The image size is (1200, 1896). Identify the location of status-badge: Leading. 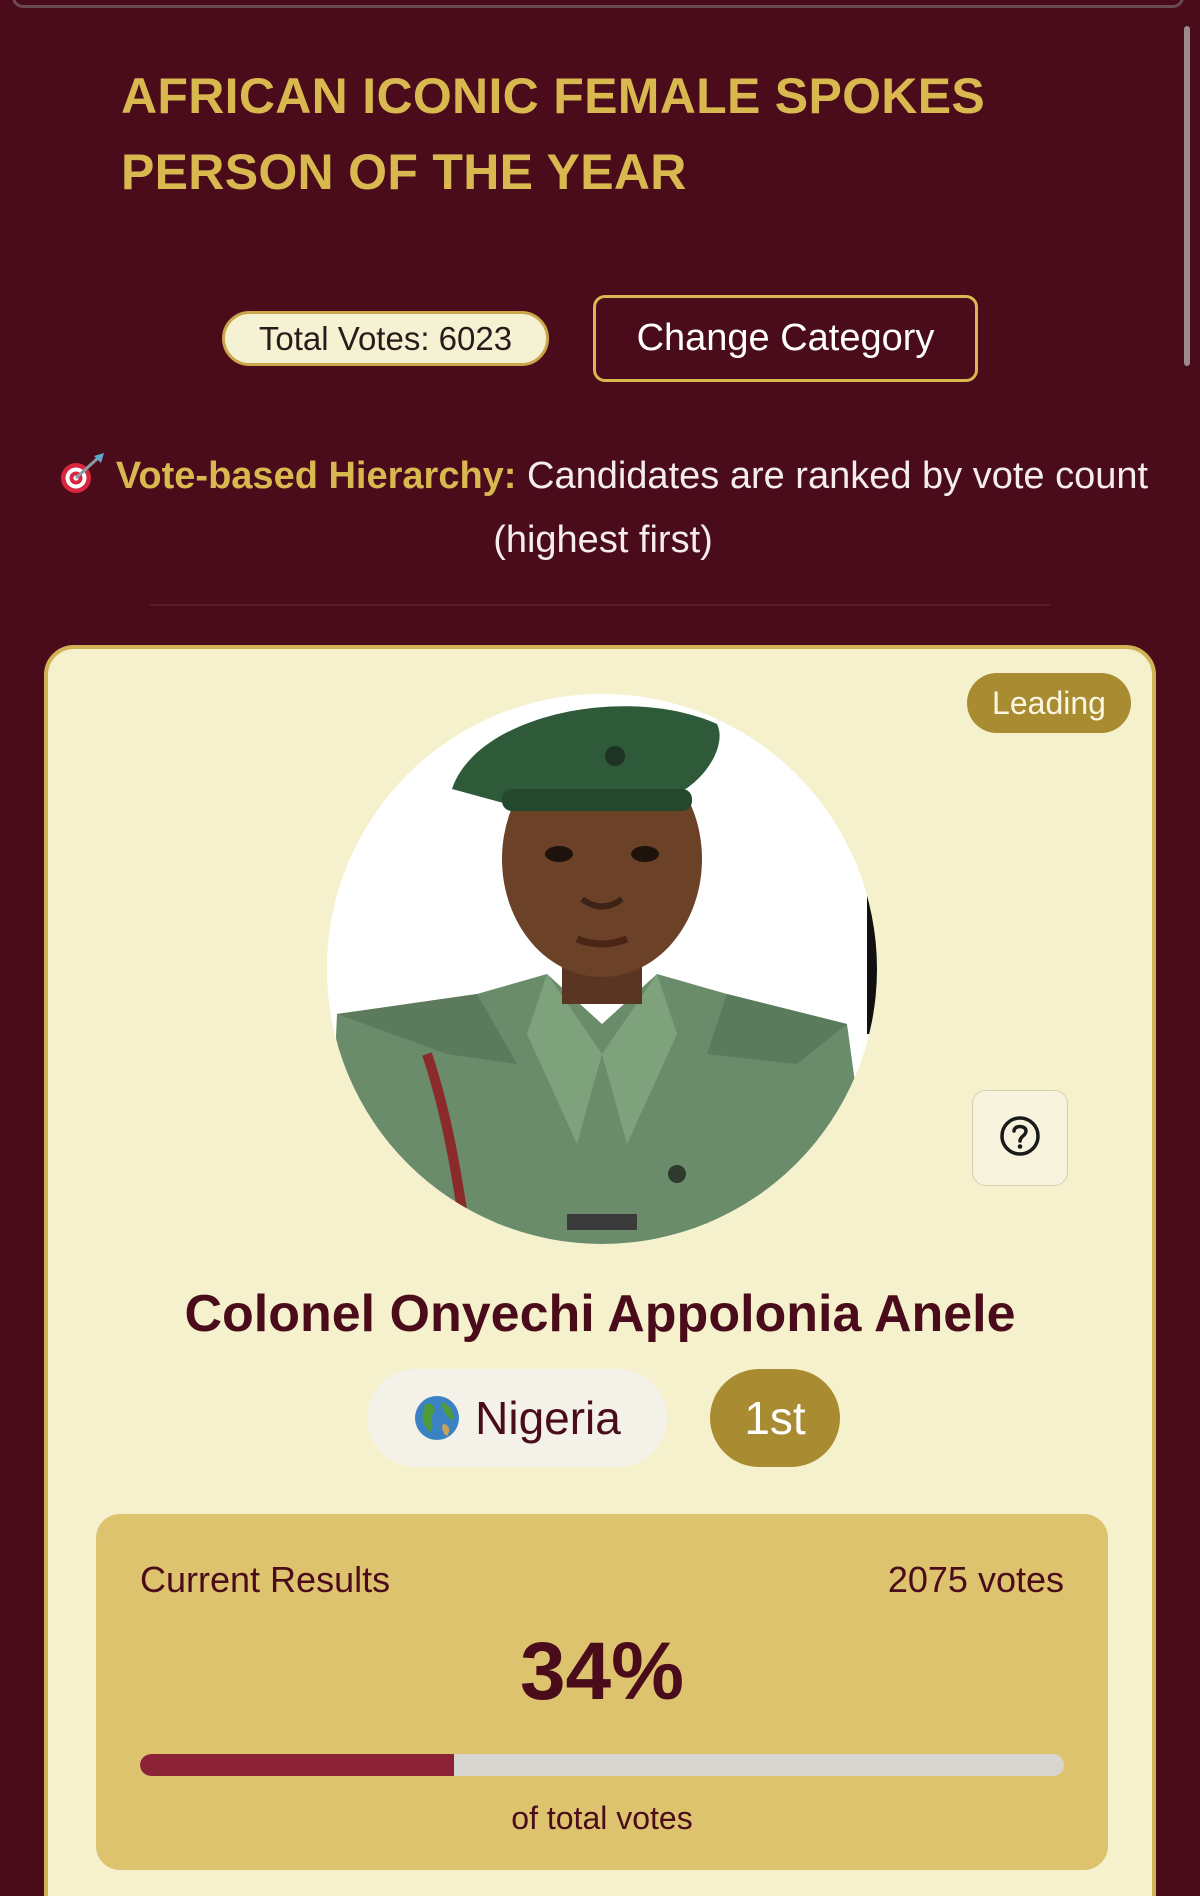
(1049, 703).